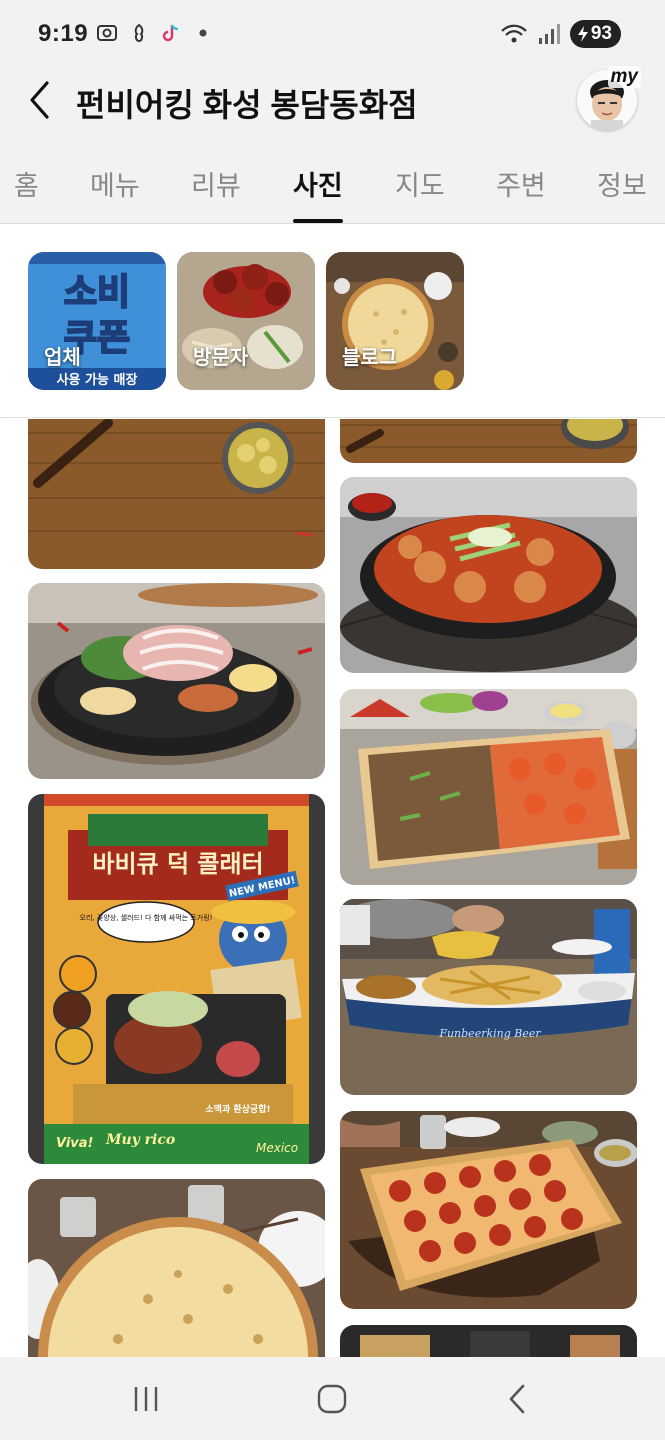  Describe the element at coordinates (221, 358) in the screenshot. I see `chip-label: 방문자` at that location.